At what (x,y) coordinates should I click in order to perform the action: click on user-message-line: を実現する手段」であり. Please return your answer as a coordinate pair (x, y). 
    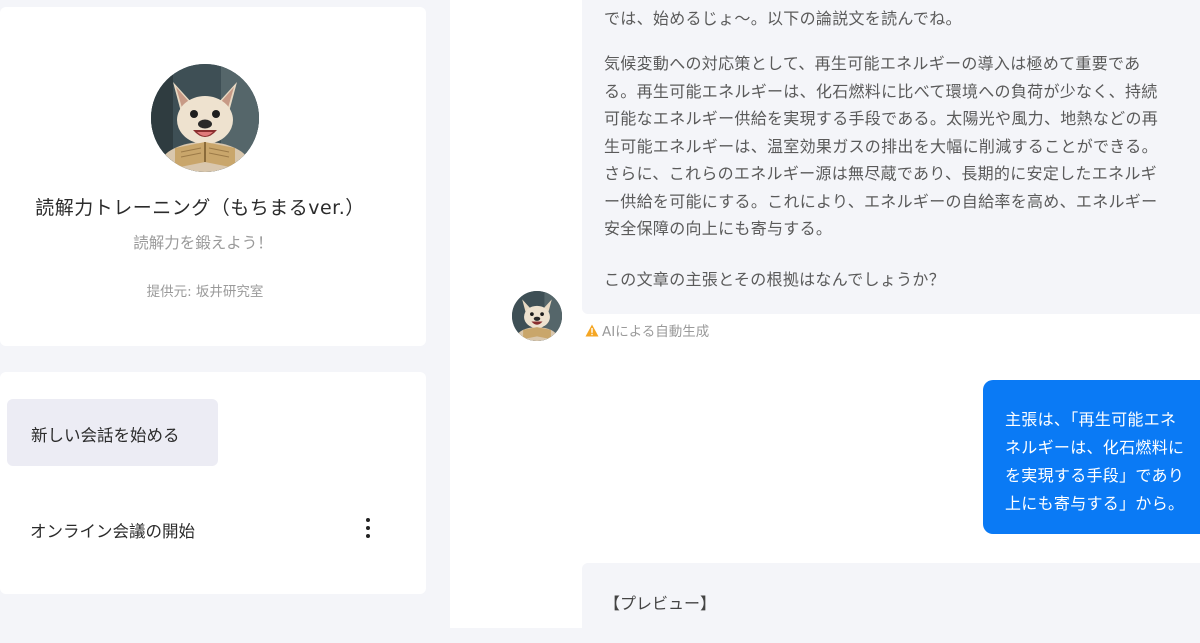
    Looking at the image, I should click on (1095, 475).